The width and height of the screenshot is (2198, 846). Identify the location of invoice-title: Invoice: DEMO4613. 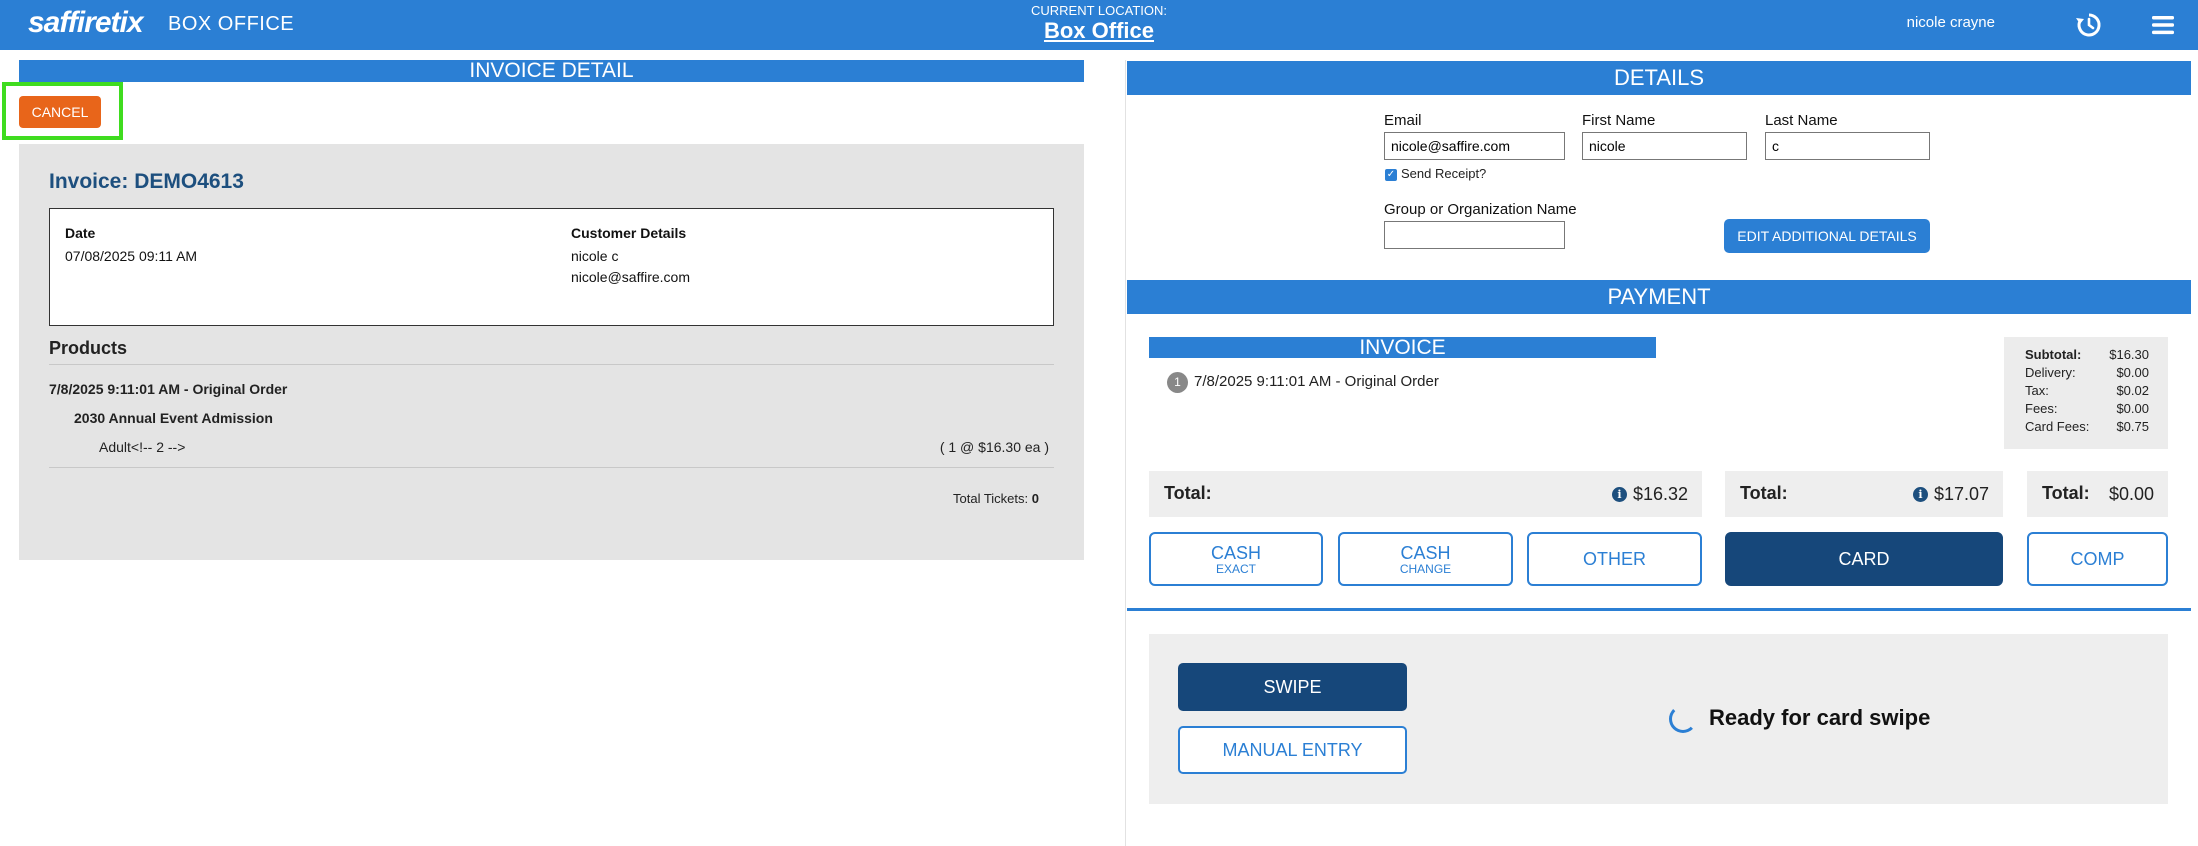
(146, 181).